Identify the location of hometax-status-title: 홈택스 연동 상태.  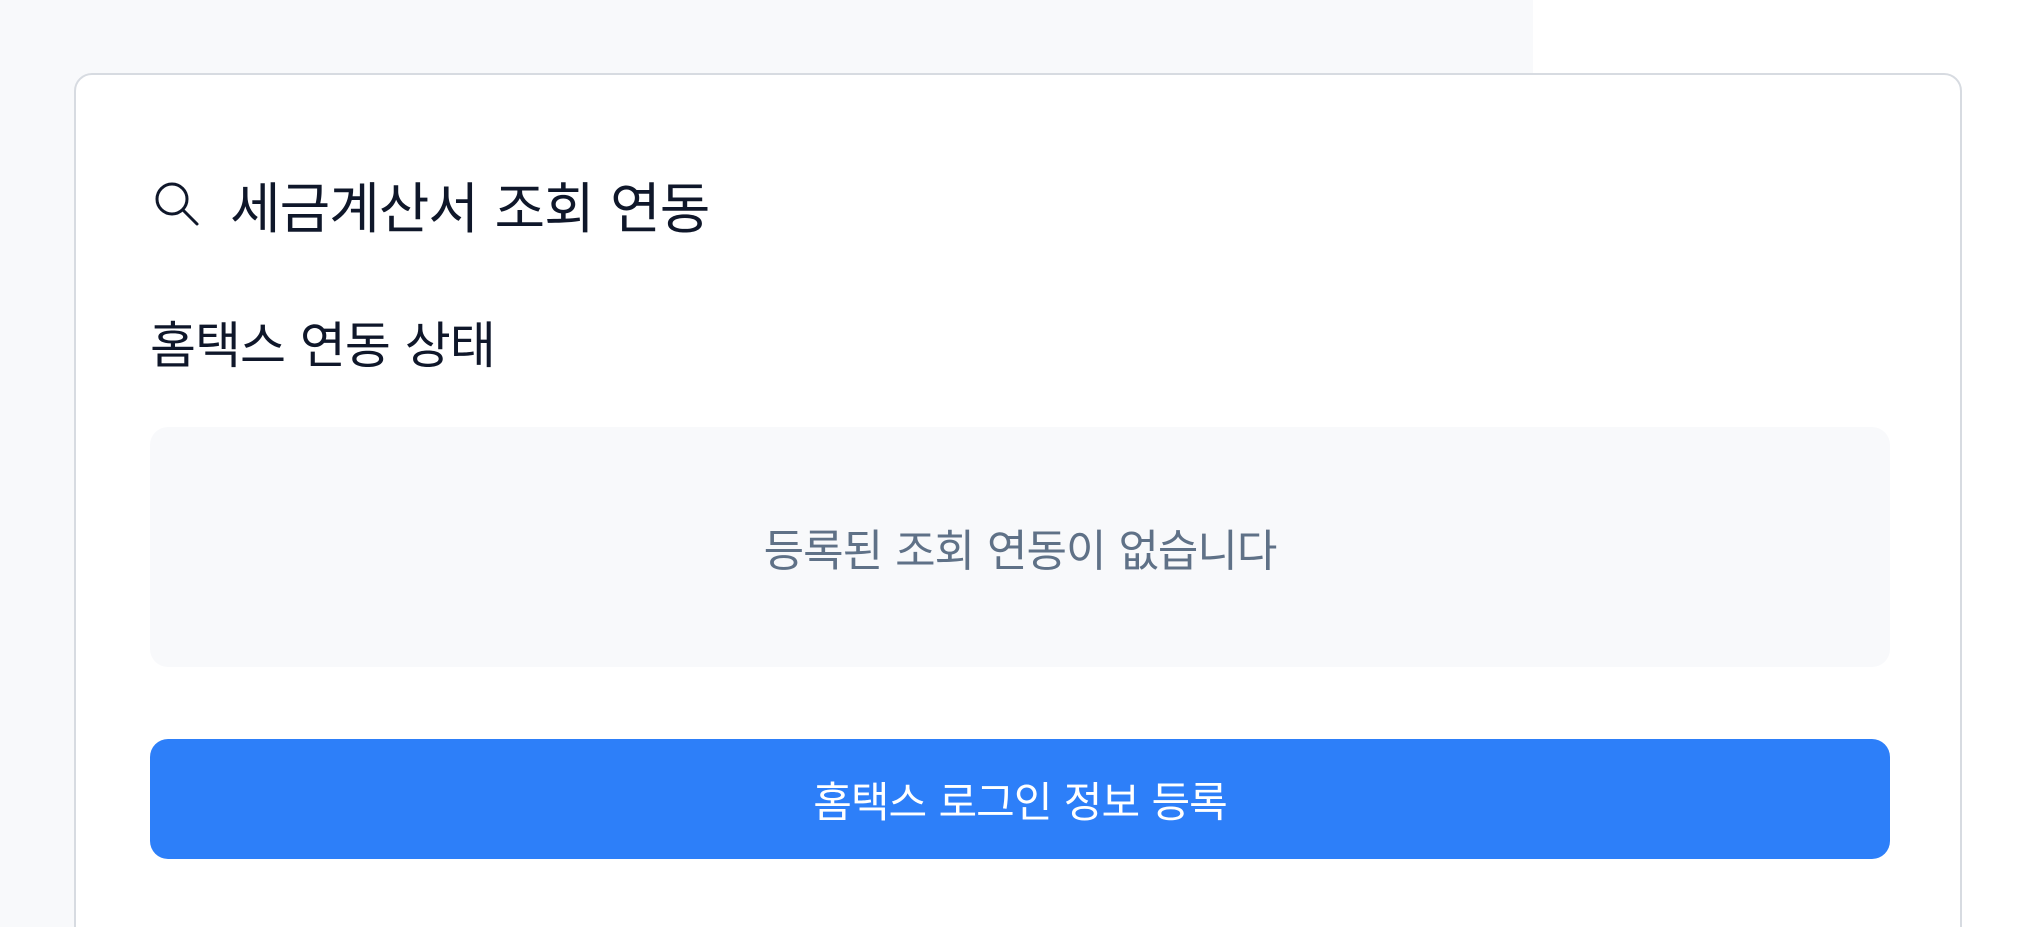
(323, 346).